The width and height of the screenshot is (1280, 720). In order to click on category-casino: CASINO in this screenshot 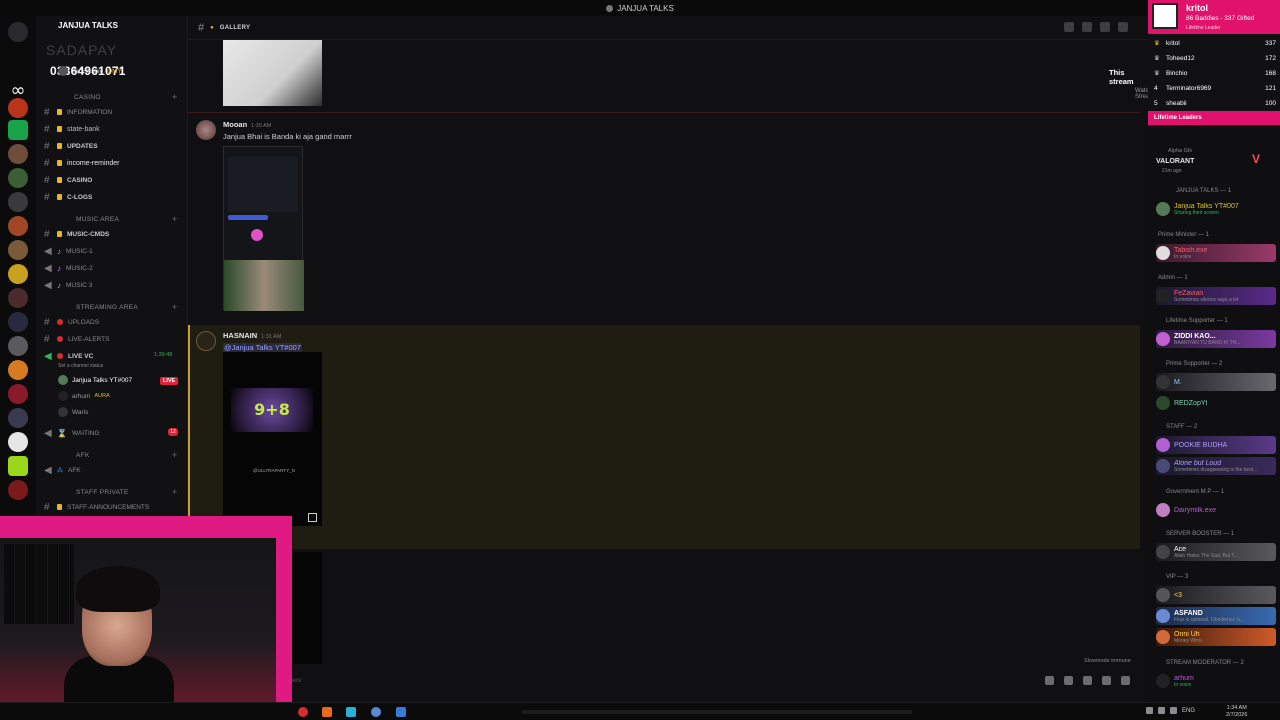, I will do `click(87, 97)`.